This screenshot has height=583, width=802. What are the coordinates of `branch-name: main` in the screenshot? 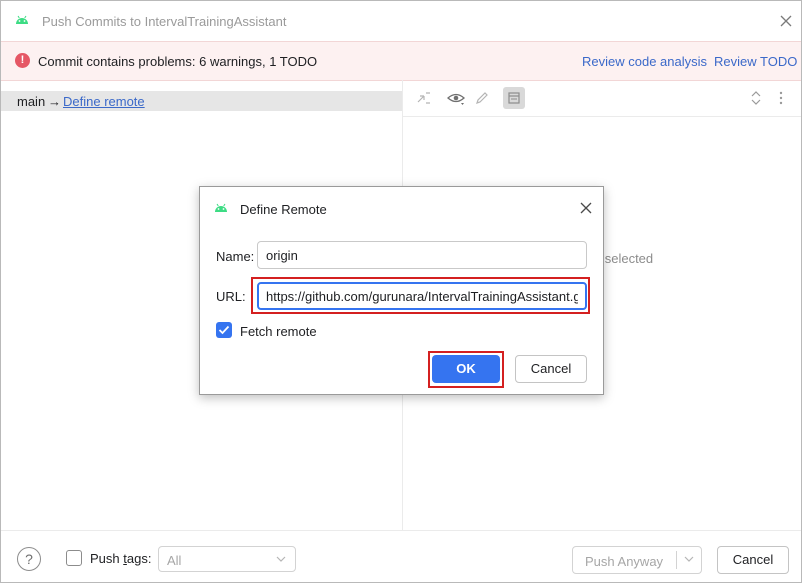 It's located at (31, 101).